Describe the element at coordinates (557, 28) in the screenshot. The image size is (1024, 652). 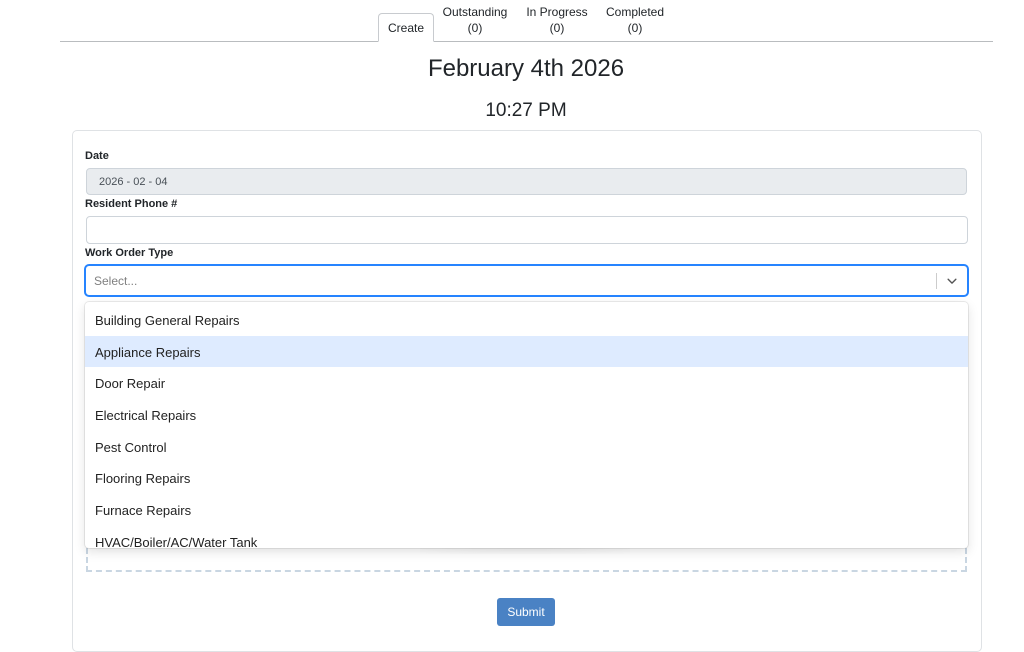
I see `tab-in-progress-count: (0)` at that location.